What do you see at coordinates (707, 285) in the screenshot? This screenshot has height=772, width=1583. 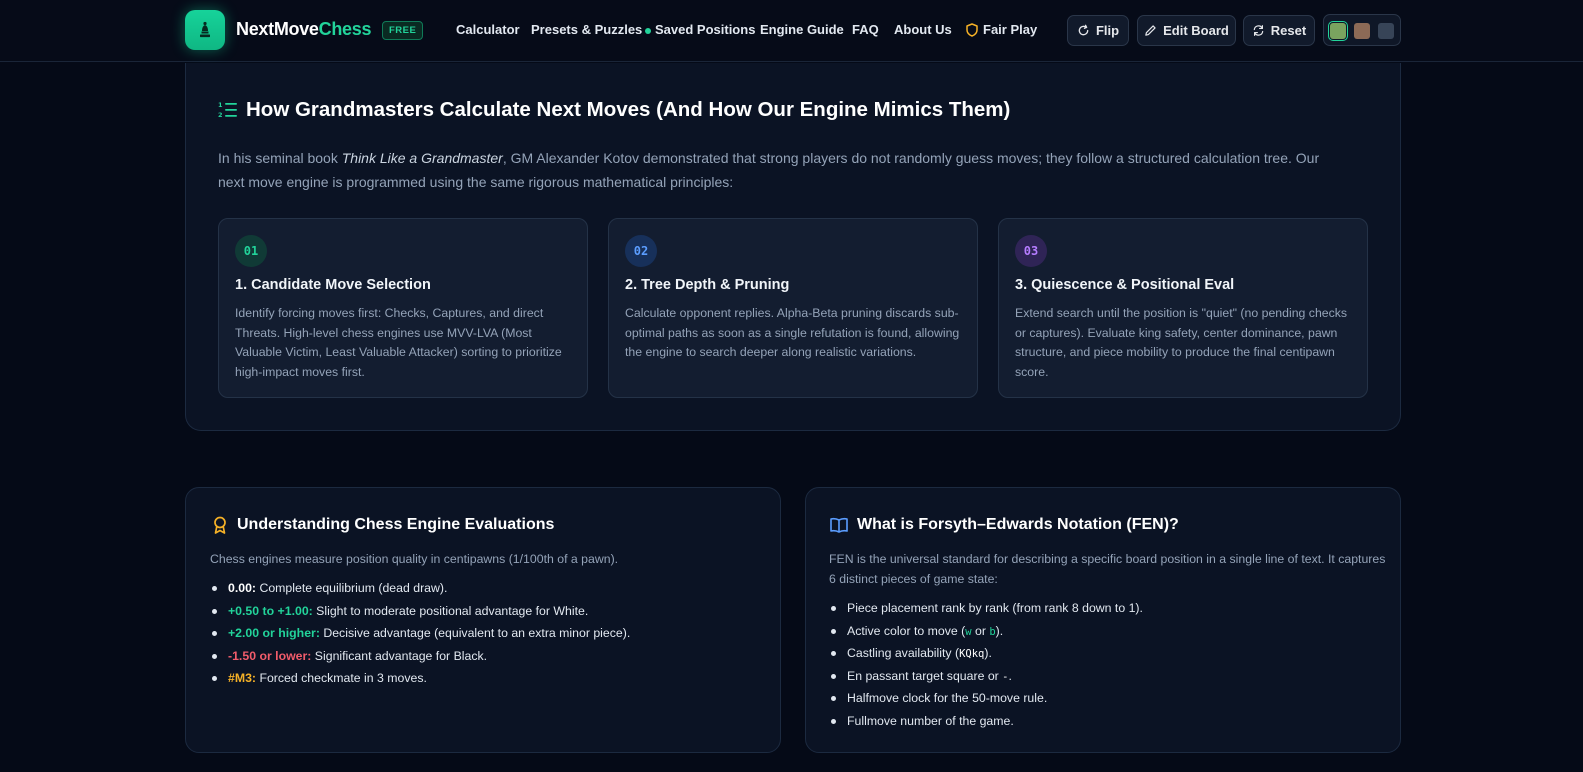 I see `step-title: 2. Tree Depth & Pruning` at bounding box center [707, 285].